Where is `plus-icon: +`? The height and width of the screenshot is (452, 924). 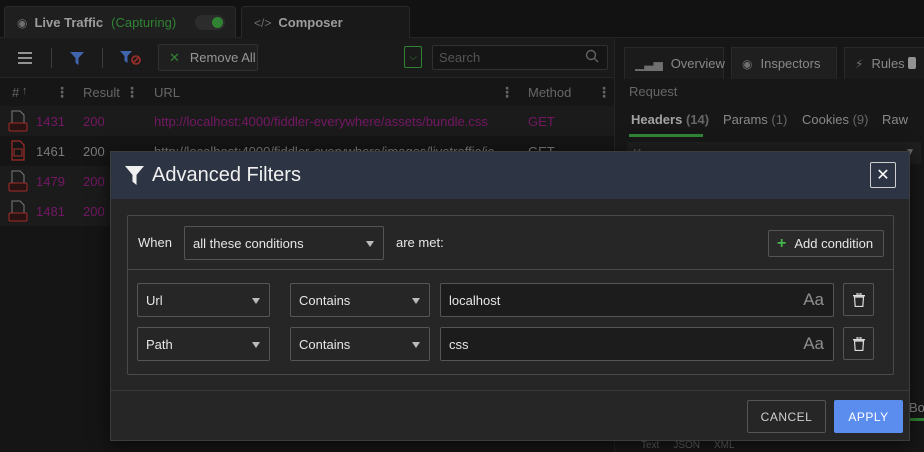
plus-icon: + is located at coordinates (782, 243).